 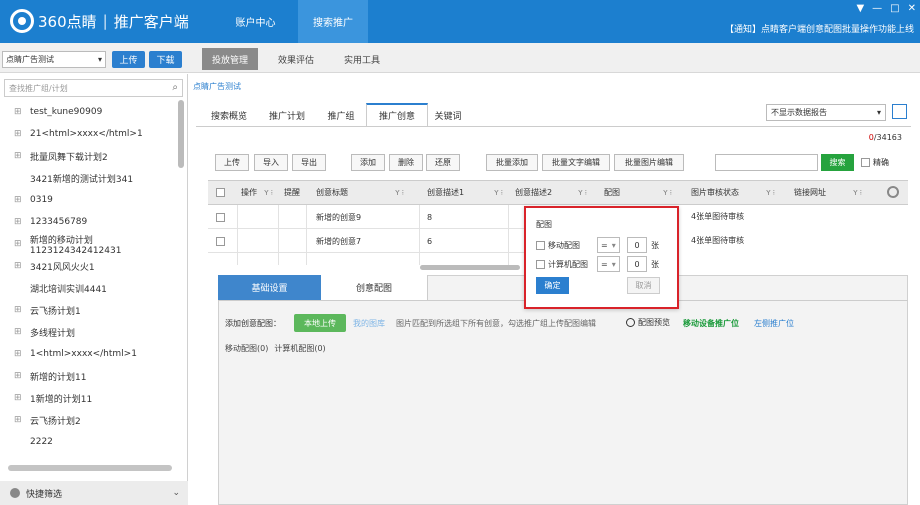 I want to click on close-icon: ✕, so click(x=912, y=8).